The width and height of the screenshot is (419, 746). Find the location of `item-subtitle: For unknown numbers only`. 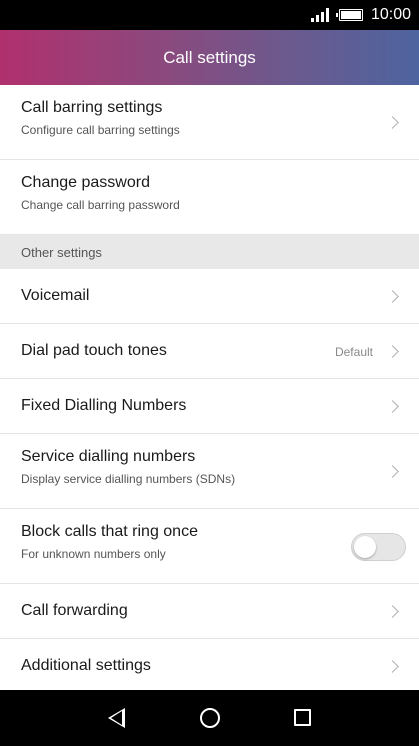

item-subtitle: For unknown numbers only is located at coordinates (93, 554).